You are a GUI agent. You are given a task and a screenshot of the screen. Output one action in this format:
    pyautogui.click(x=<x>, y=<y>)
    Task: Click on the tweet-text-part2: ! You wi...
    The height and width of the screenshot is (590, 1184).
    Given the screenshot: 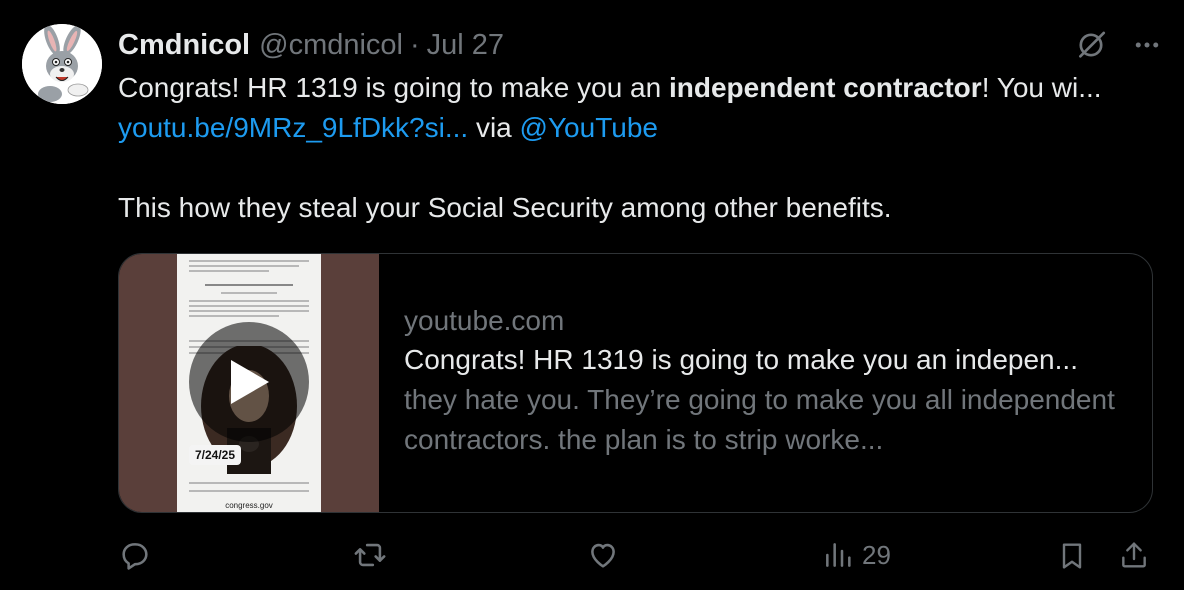 What is the action you would take?
    pyautogui.click(x=1041, y=87)
    